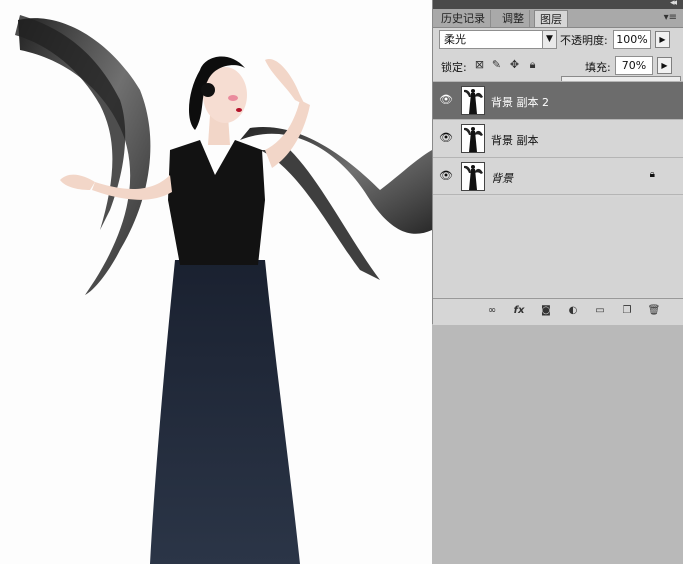 Image resolution: width=683 pixels, height=564 pixels. I want to click on layer-name: 背景, so click(502, 178).